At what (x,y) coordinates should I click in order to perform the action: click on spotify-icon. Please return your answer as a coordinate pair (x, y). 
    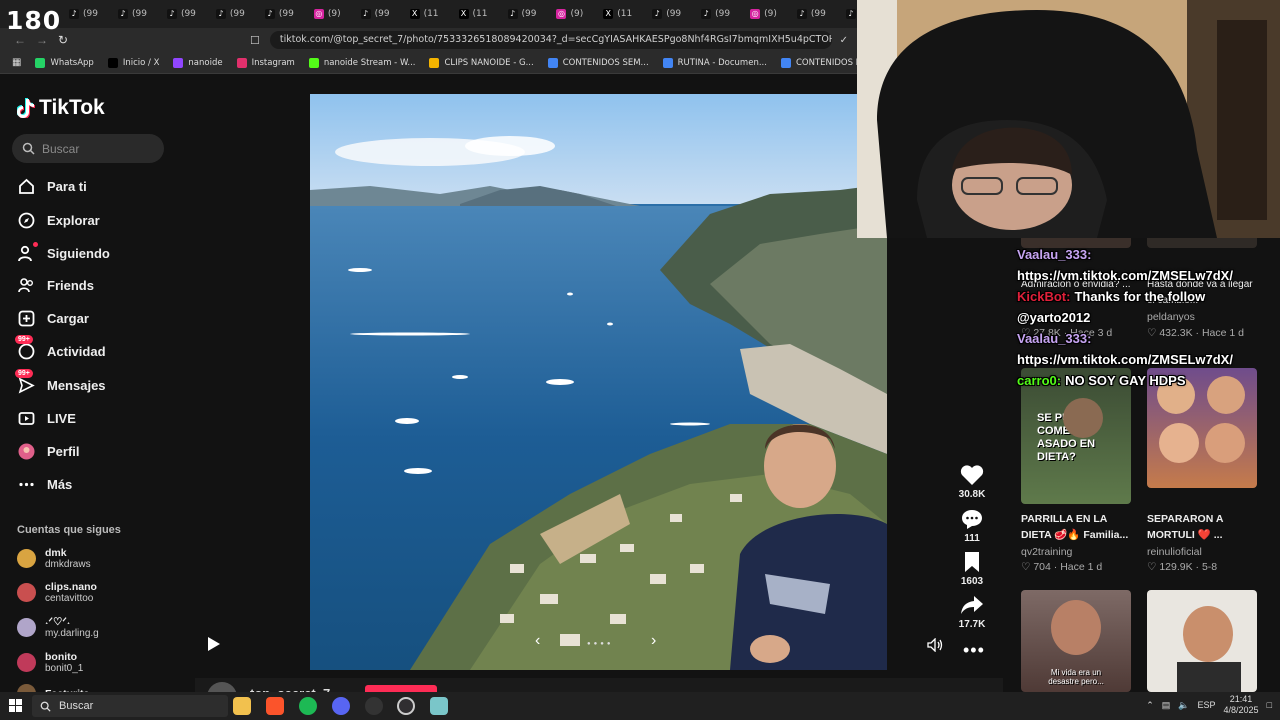
    Looking at the image, I should click on (308, 706).